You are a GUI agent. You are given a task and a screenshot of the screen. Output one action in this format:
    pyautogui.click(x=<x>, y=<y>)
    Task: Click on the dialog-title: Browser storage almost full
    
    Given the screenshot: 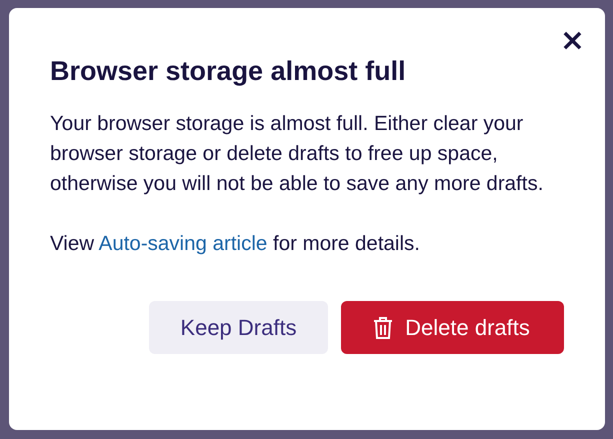 What is the action you would take?
    pyautogui.click(x=228, y=71)
    